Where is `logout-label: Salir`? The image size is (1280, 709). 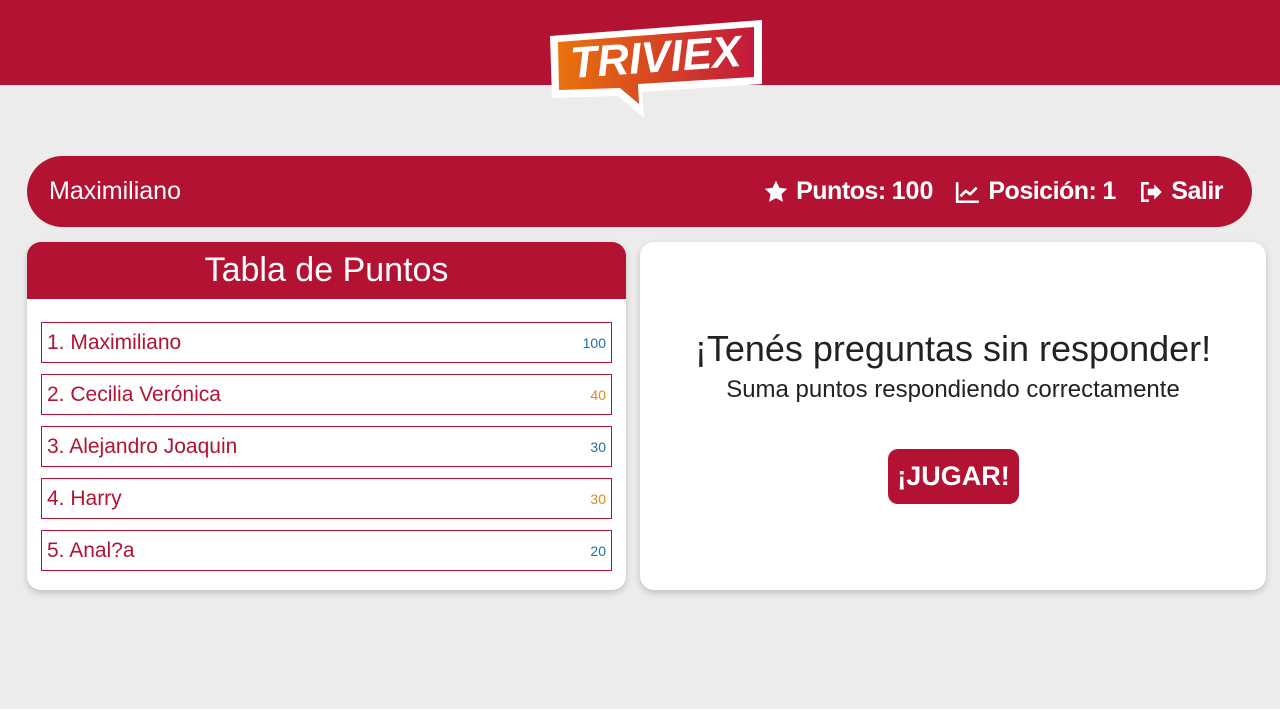
logout-label: Salir is located at coordinates (1197, 191).